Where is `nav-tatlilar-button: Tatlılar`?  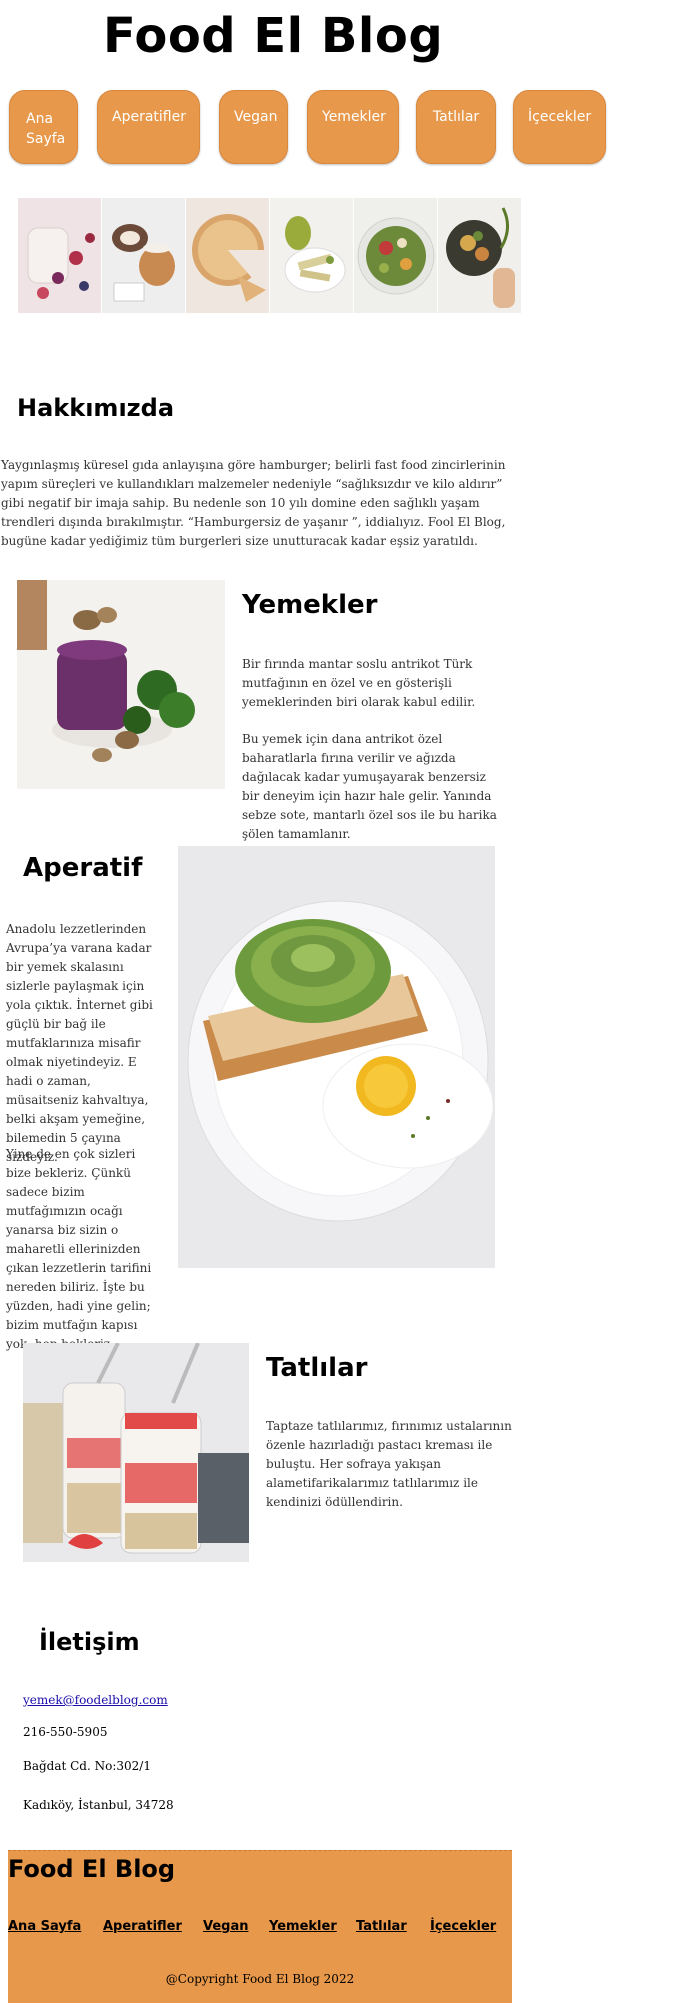
nav-tatlilar-button: Tatlılar is located at coordinates (456, 127).